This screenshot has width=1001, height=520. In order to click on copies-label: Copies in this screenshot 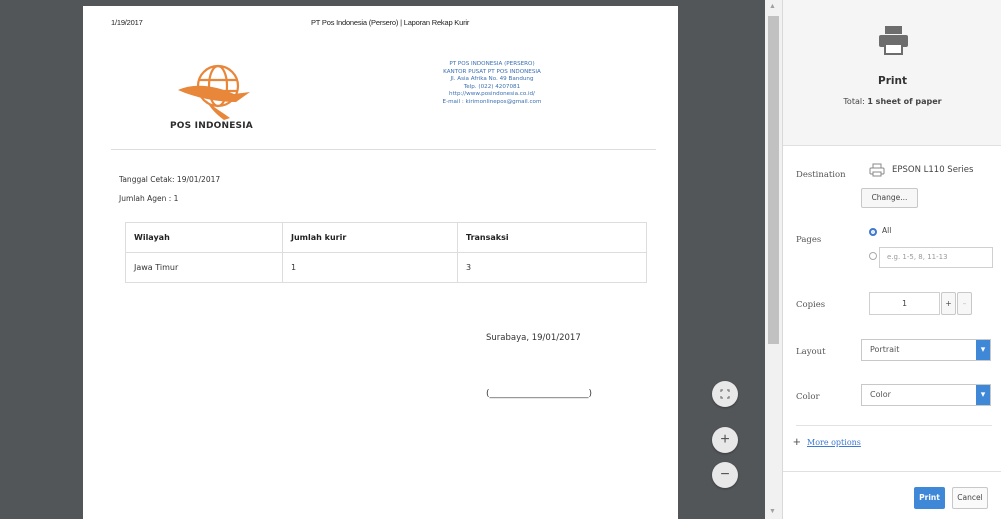, I will do `click(811, 305)`.